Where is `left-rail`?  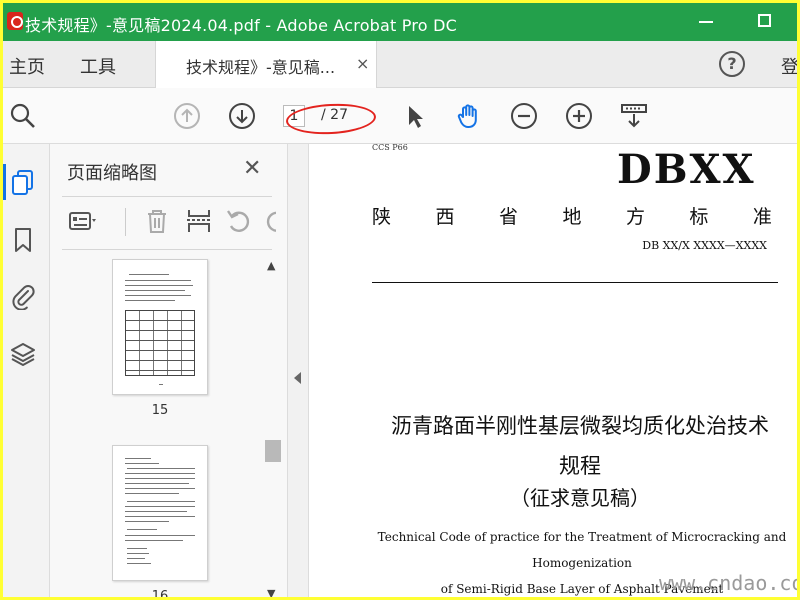
left-rail is located at coordinates (26, 370).